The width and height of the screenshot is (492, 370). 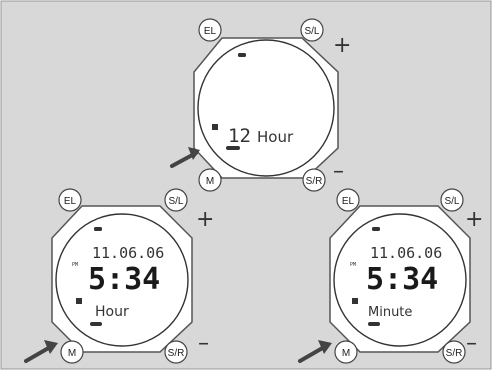 What do you see at coordinates (390, 312) in the screenshot?
I see `display-mode: Minute` at bounding box center [390, 312].